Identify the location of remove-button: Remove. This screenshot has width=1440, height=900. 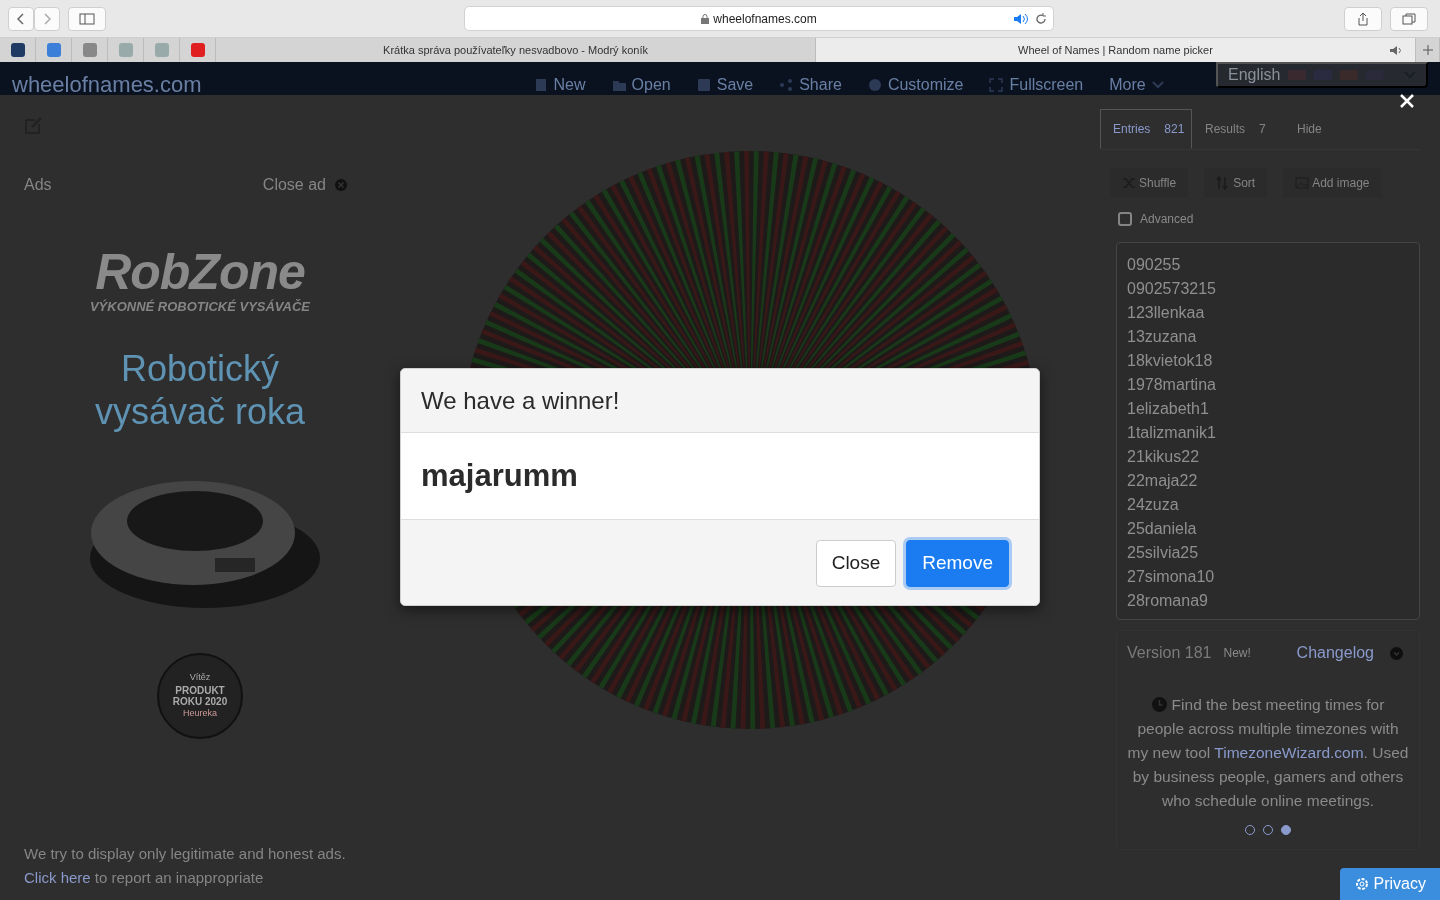
(957, 563).